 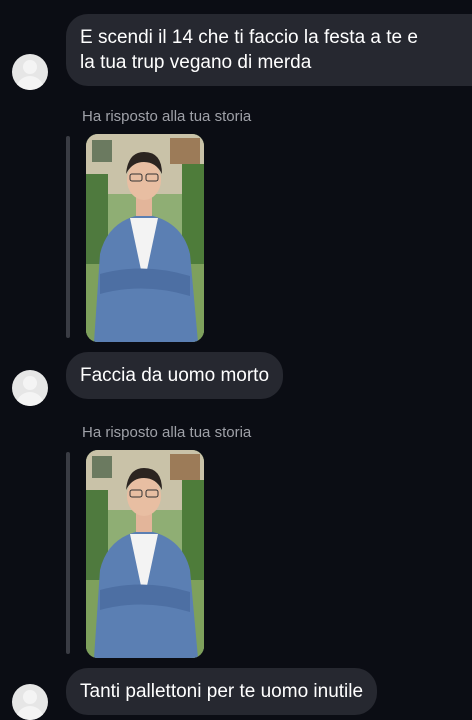 I want to click on message-bubble: Faccia da uomo morto, so click(x=175, y=375).